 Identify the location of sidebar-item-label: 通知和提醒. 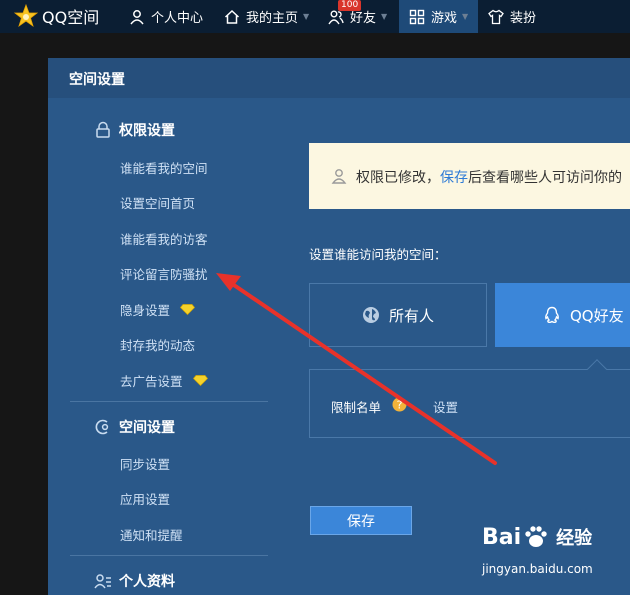
(151, 535).